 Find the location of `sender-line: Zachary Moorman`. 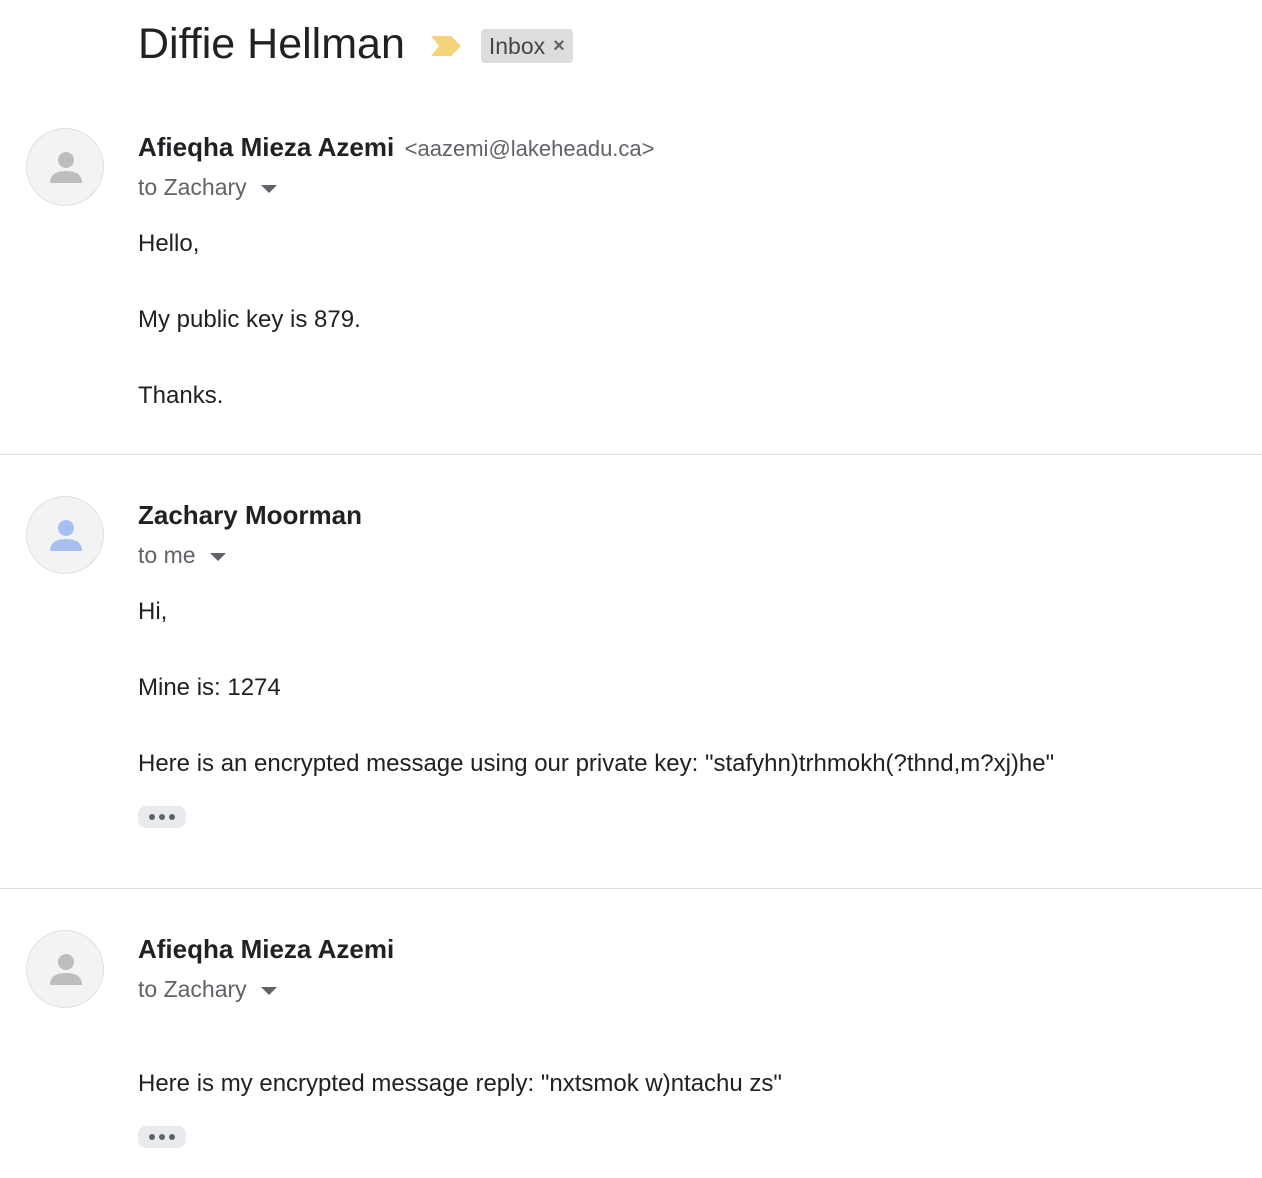

sender-line: Zachary Moorman is located at coordinates (250, 515).